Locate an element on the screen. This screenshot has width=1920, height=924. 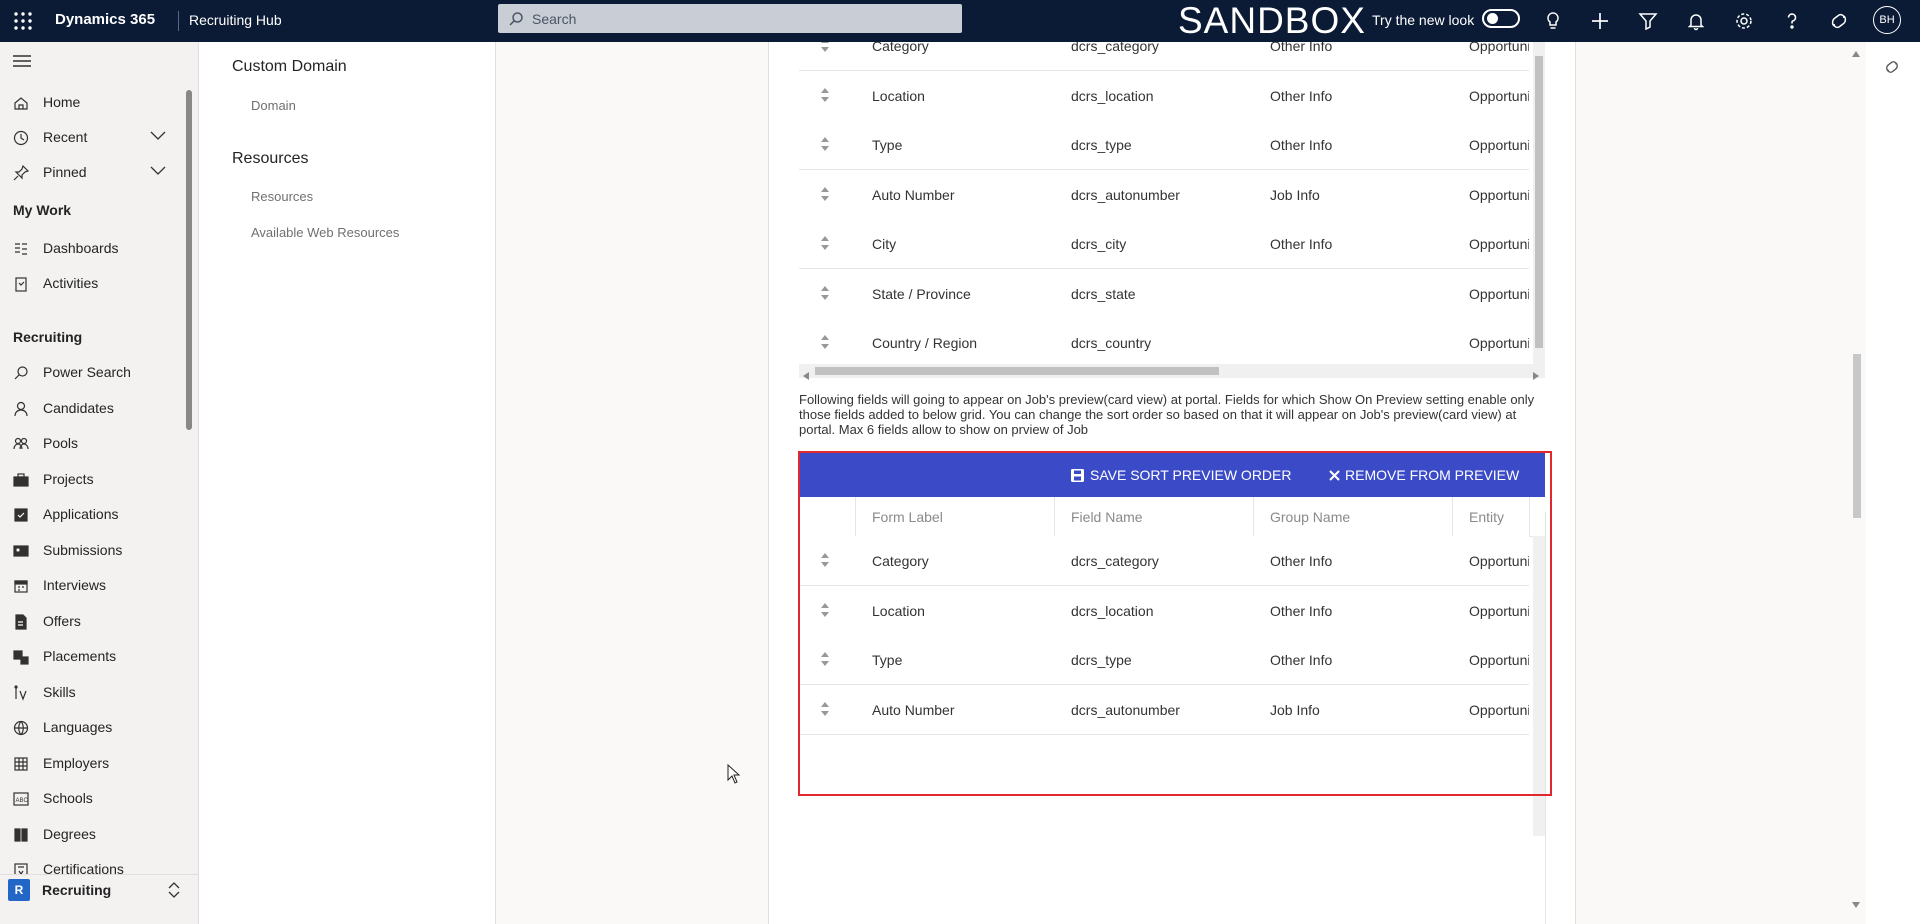
grid-horizontal-scrollbar is located at coordinates (1172, 372).